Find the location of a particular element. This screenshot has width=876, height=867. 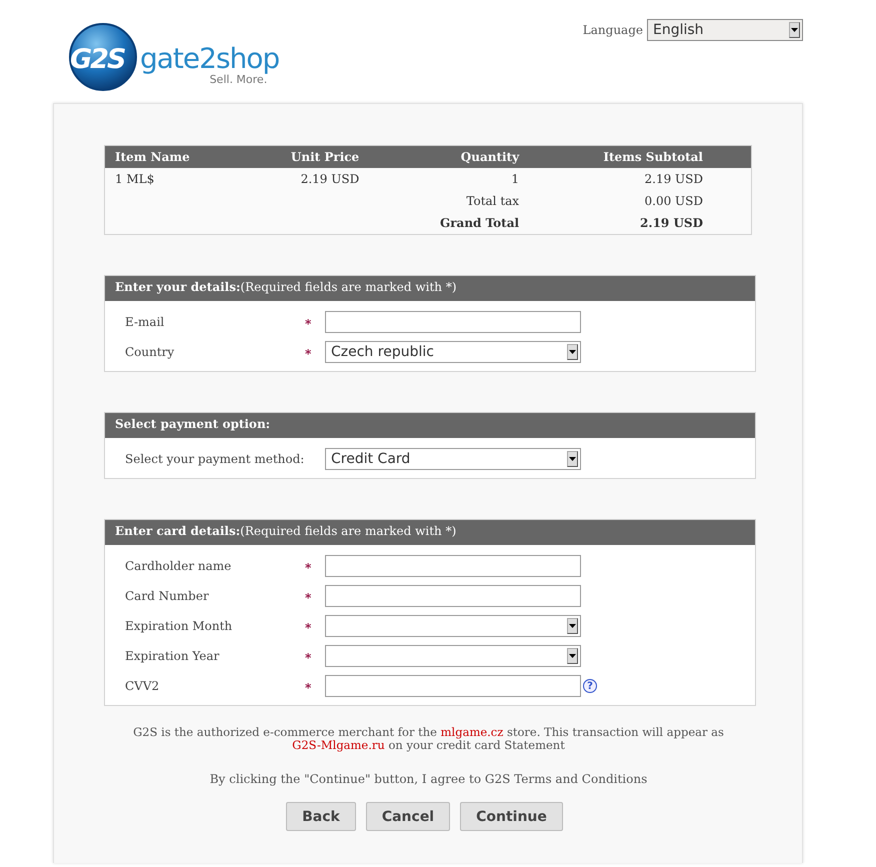

table-cell: 1 is located at coordinates (515, 179).